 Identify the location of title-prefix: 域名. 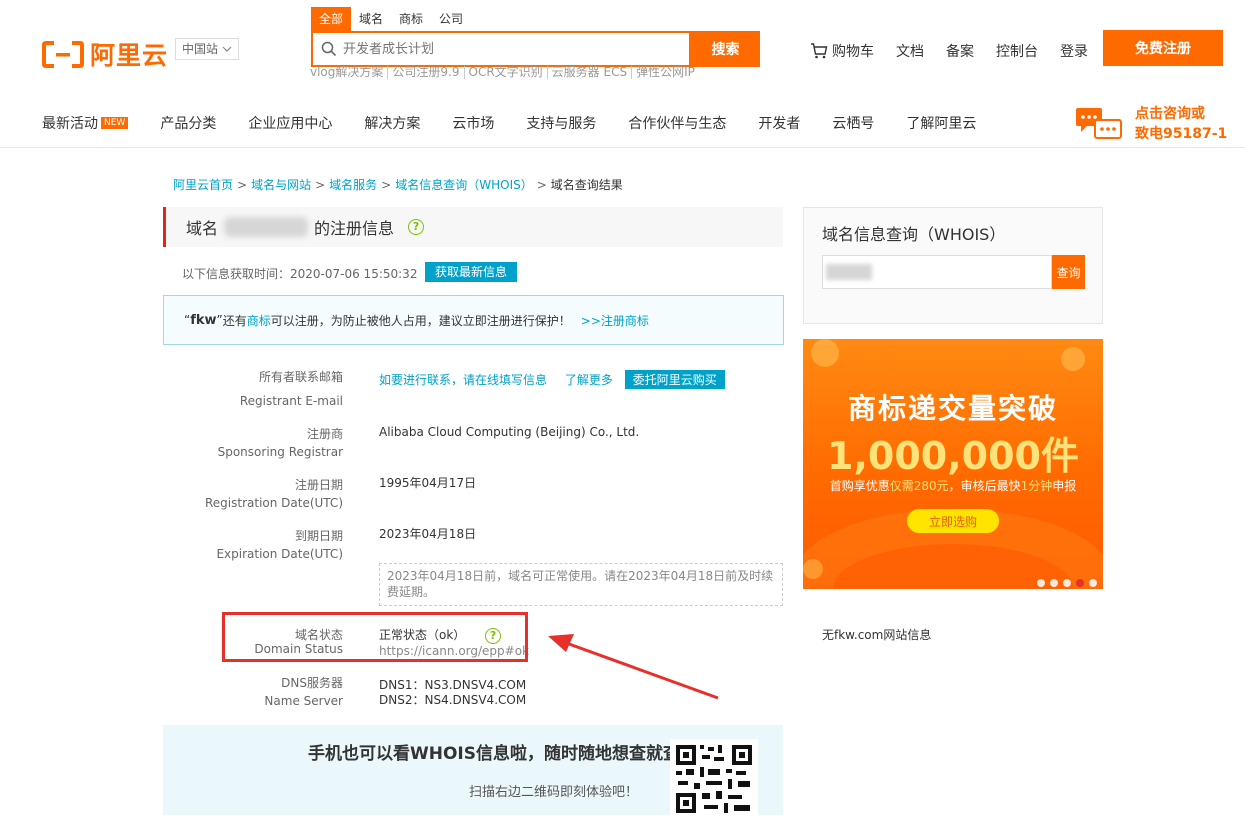
(202, 228).